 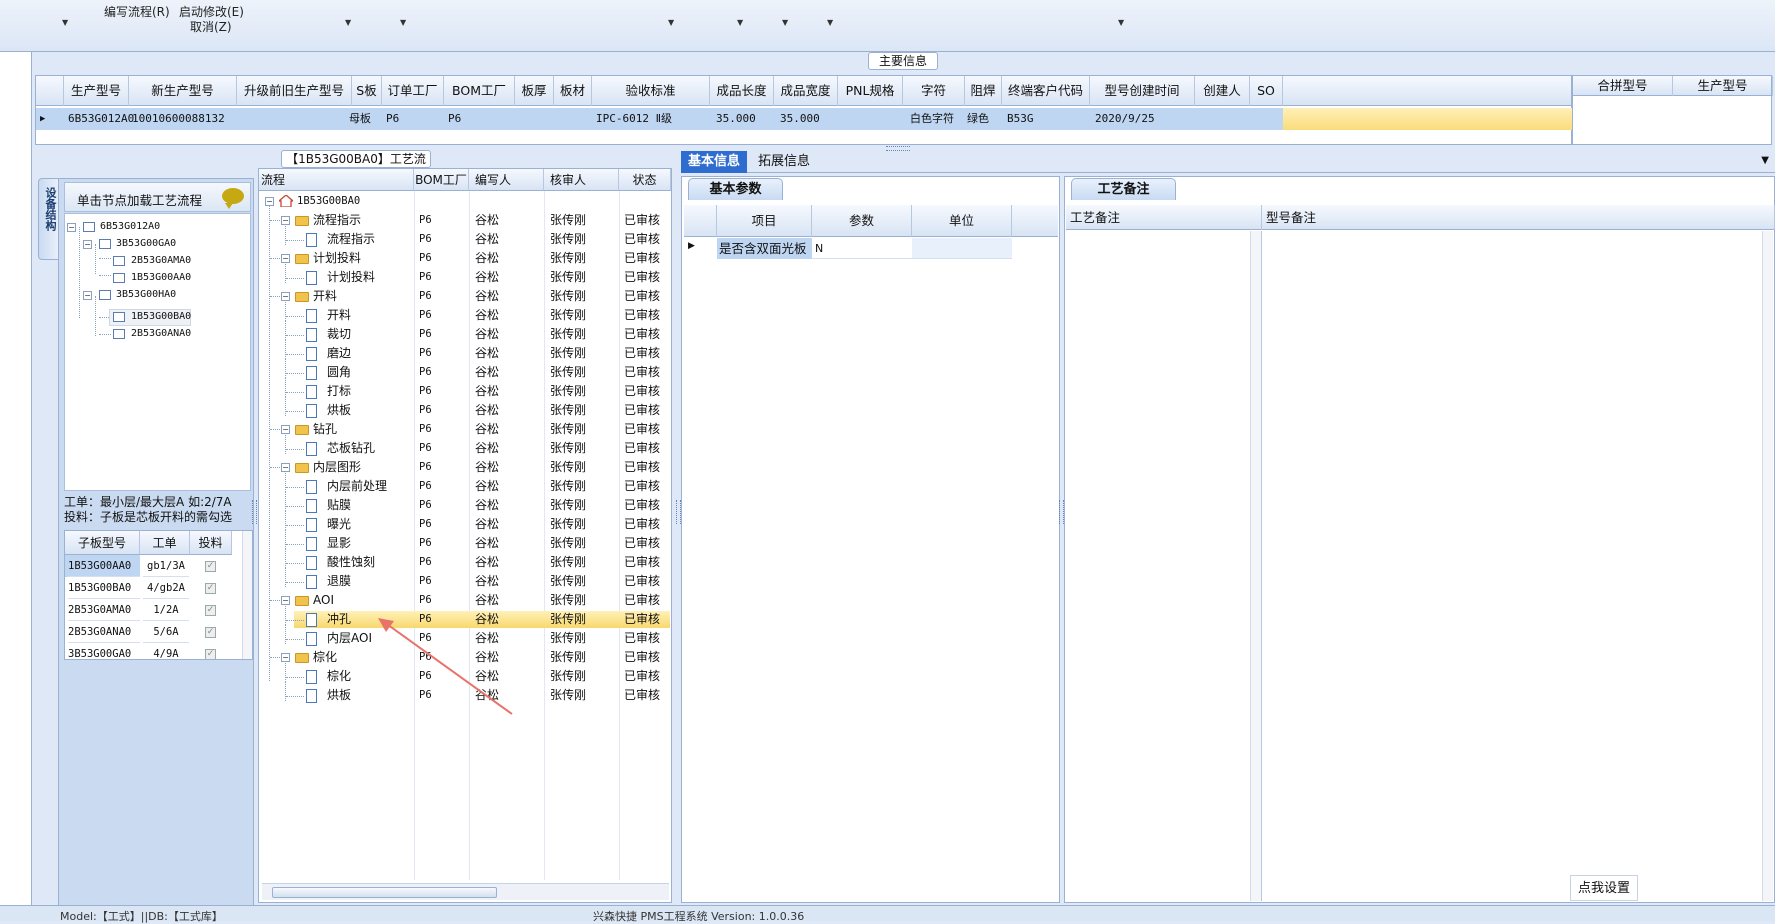 What do you see at coordinates (1164, 217) in the screenshot?
I see `col-process-remark: 工艺备注` at bounding box center [1164, 217].